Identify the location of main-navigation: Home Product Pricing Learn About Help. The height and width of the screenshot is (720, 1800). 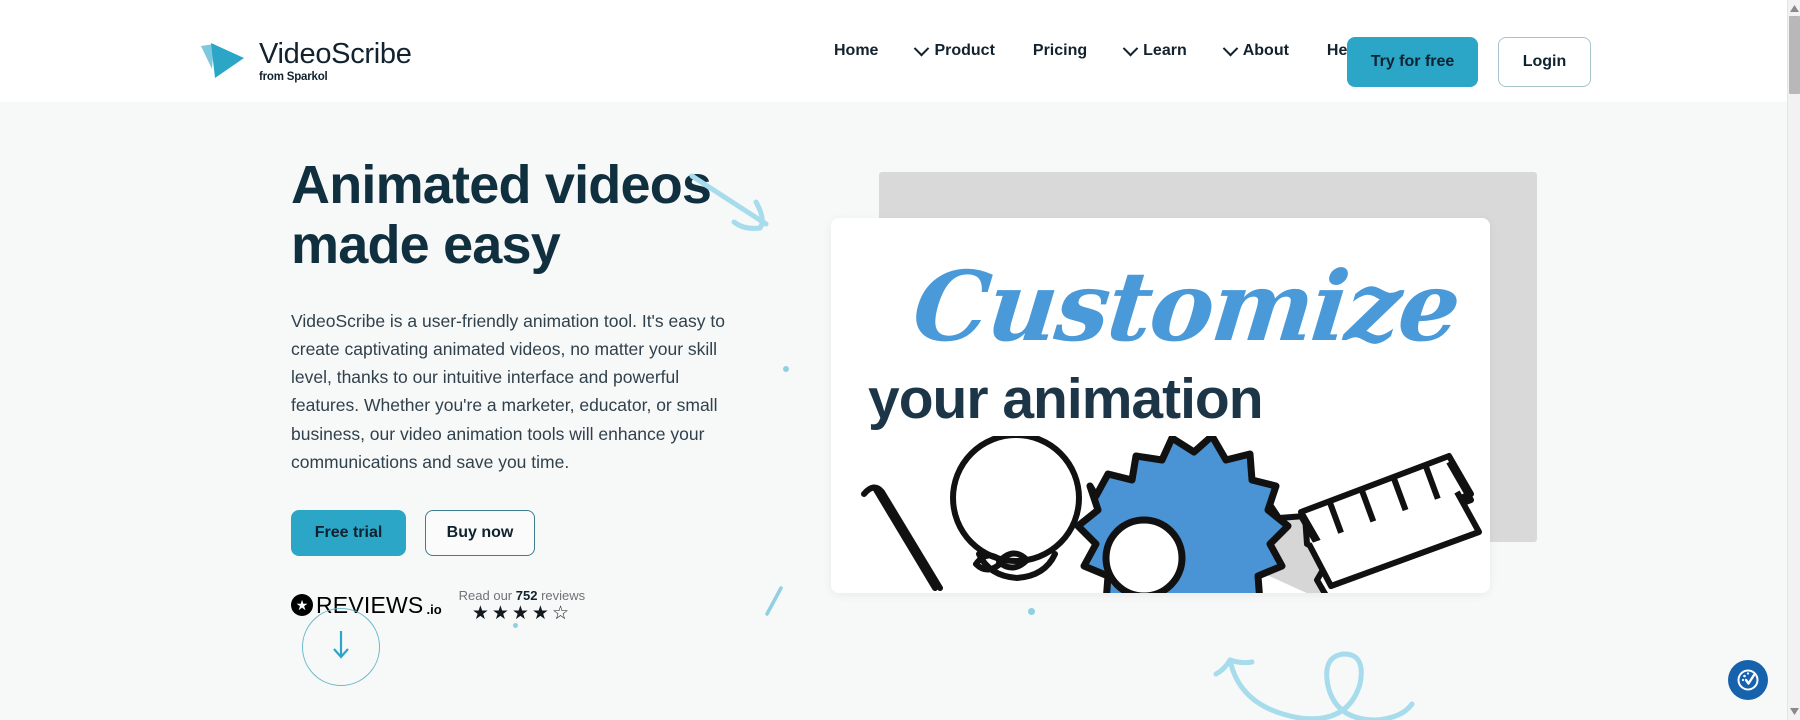
(1098, 51).